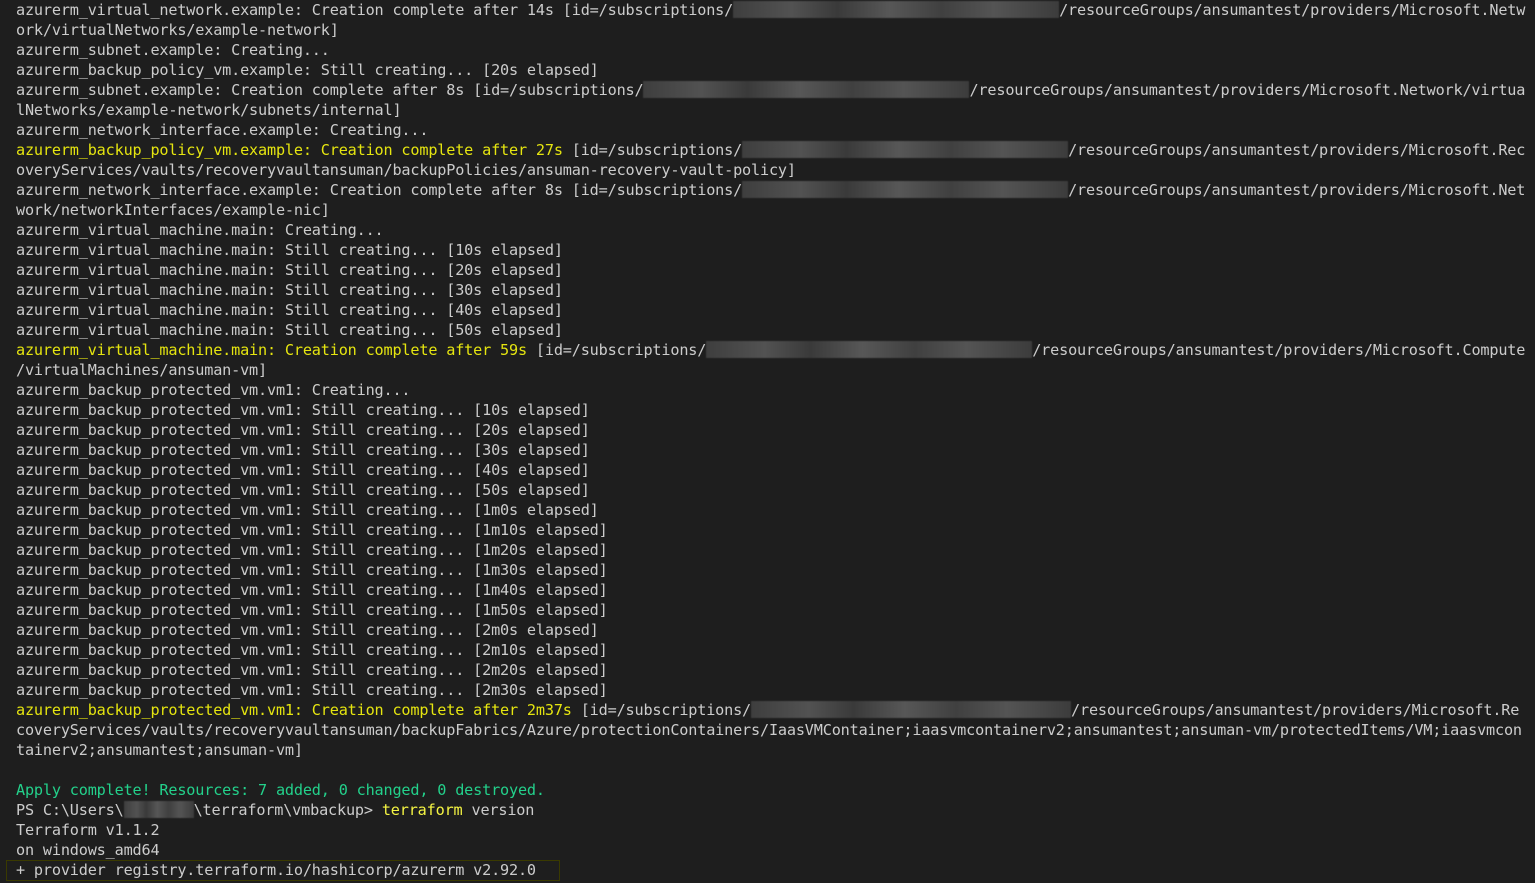 The width and height of the screenshot is (1535, 883). I want to click on line-text: on windows_amd64, so click(88, 850).